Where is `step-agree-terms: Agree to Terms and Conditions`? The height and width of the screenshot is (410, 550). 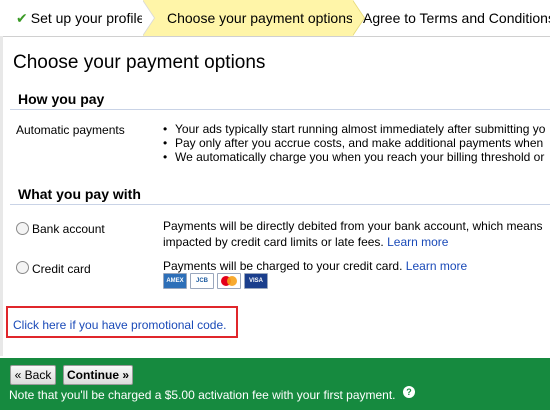 step-agree-terms: Agree to Terms and Conditions is located at coordinates (456, 18).